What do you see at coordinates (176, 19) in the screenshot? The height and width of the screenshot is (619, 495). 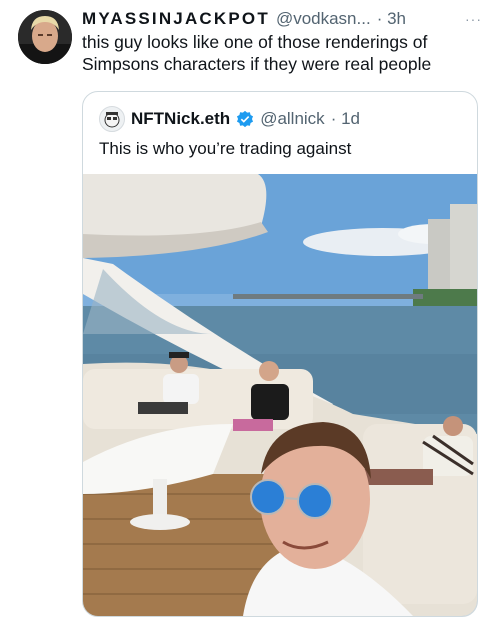 I see `author-display-name: MYASSINJACKPOT` at bounding box center [176, 19].